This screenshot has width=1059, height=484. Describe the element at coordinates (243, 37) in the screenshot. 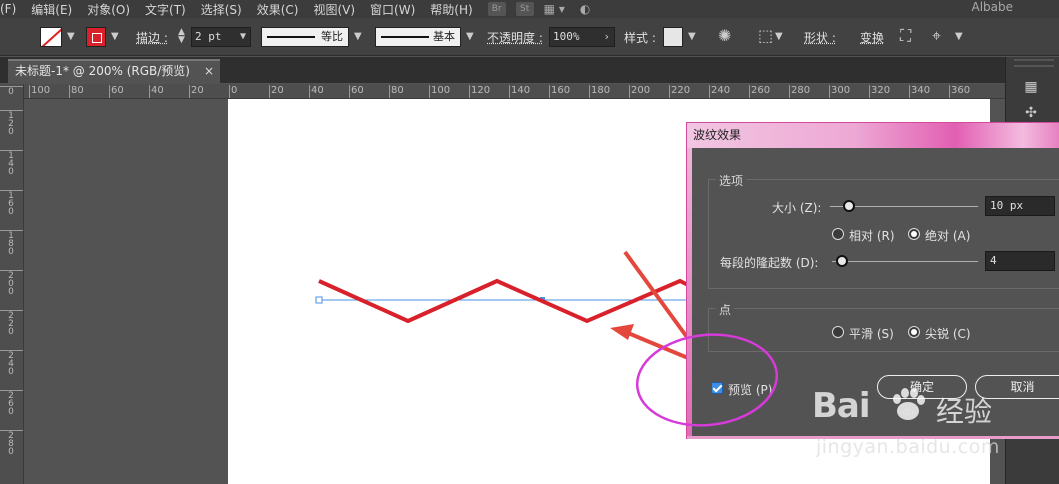

I see `stroke-weight-dropdown-icon: ▼` at that location.